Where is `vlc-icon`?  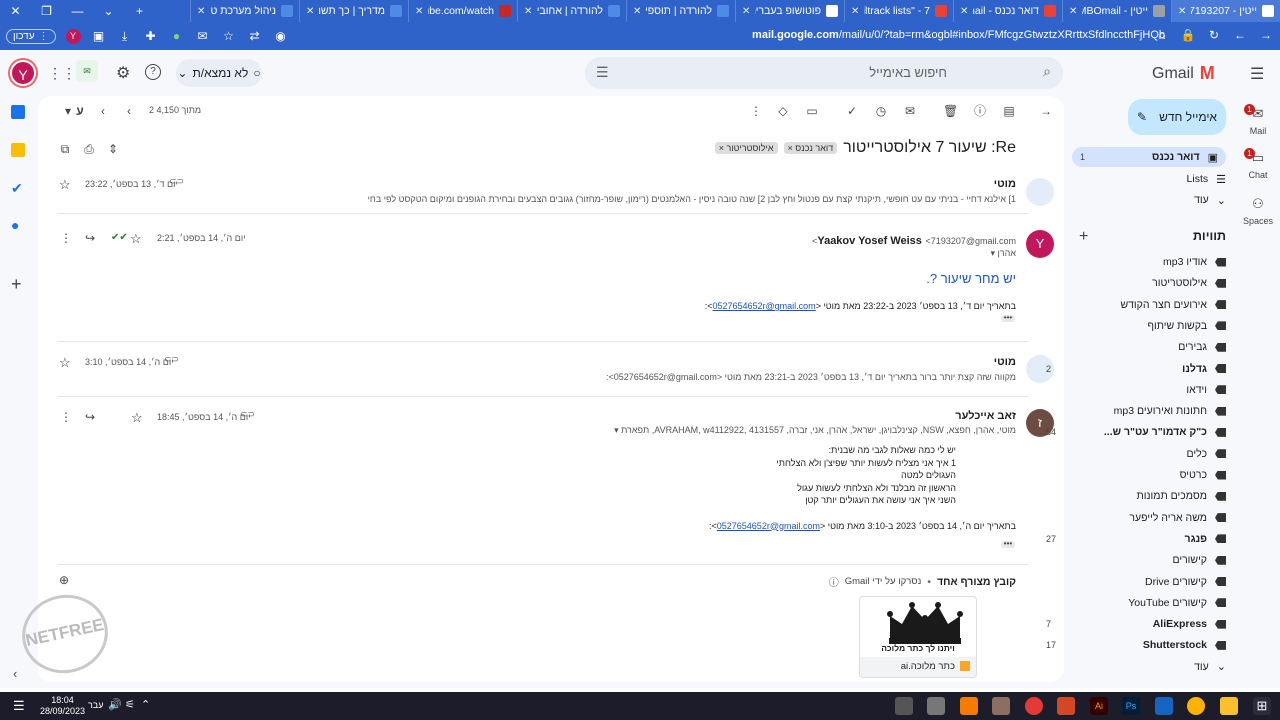
vlc-icon is located at coordinates (969, 706).